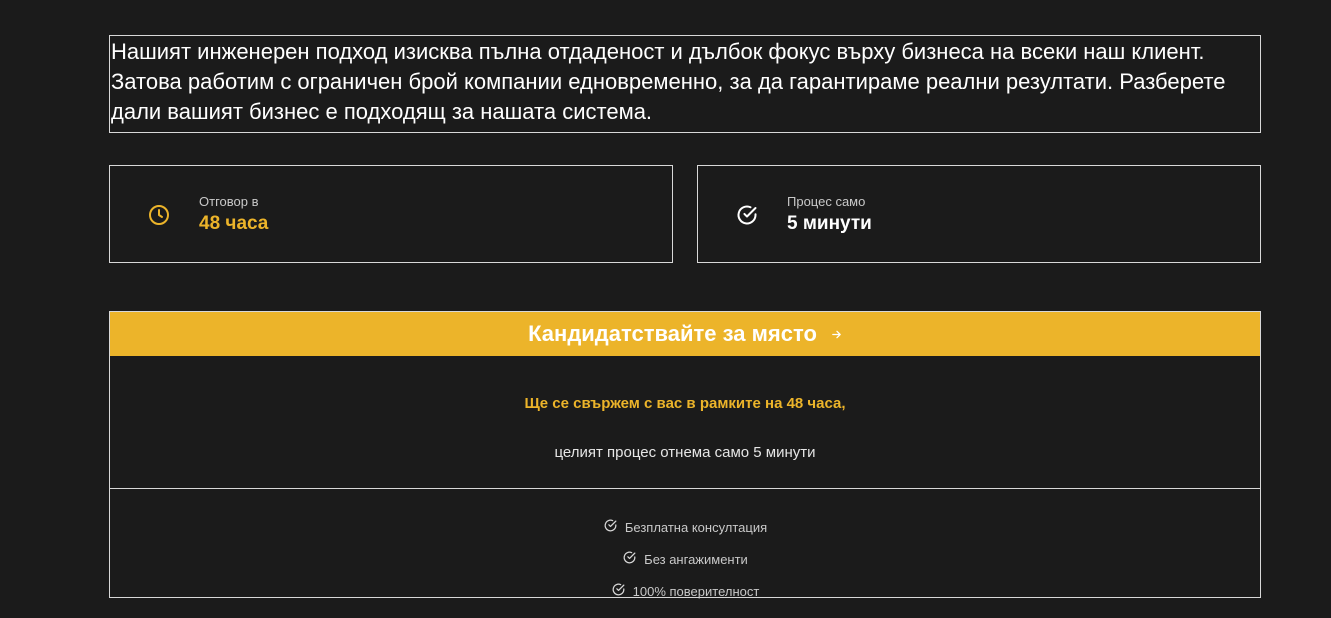  I want to click on benefit-item: Безплатна консултация, so click(685, 527).